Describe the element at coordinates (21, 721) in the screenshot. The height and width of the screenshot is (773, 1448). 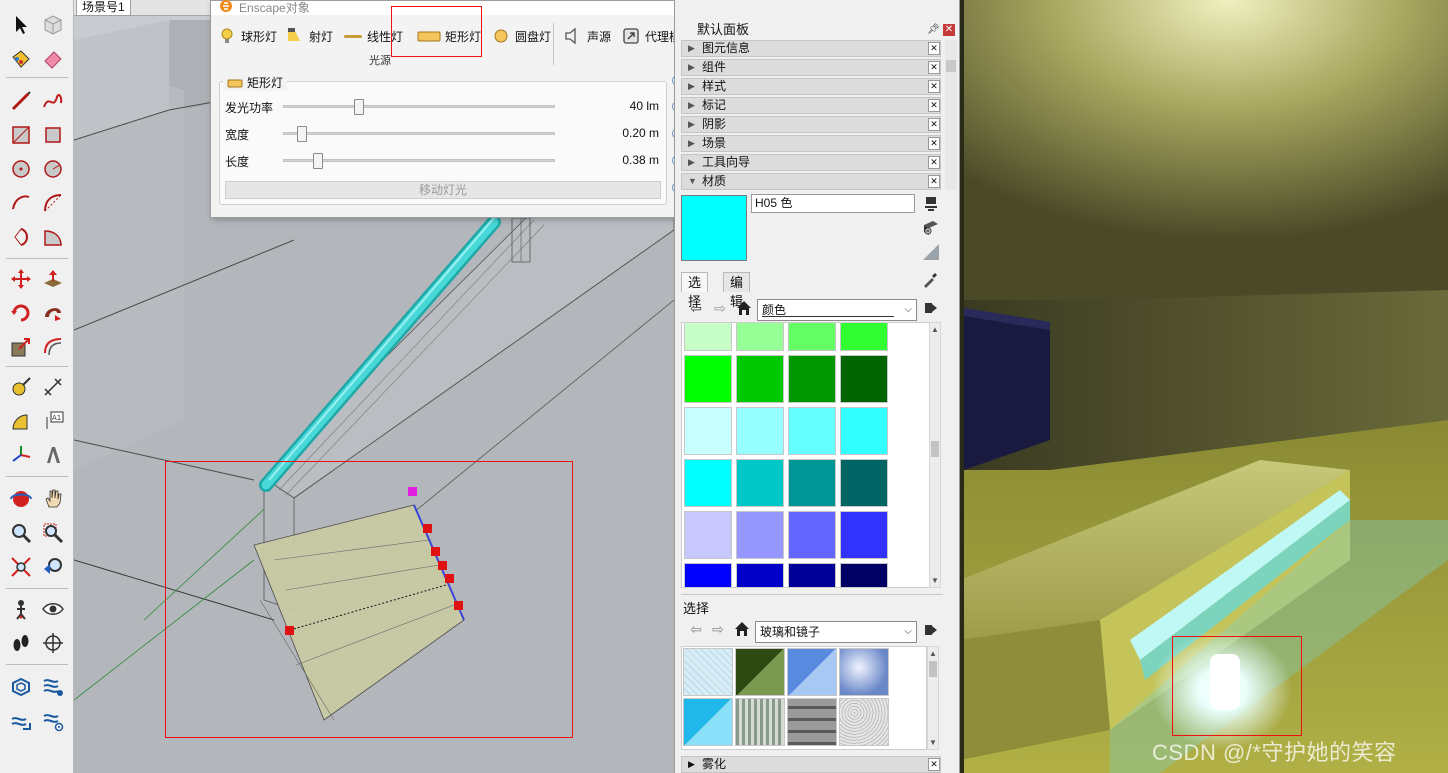
I see `smoove-tool-icon` at that location.